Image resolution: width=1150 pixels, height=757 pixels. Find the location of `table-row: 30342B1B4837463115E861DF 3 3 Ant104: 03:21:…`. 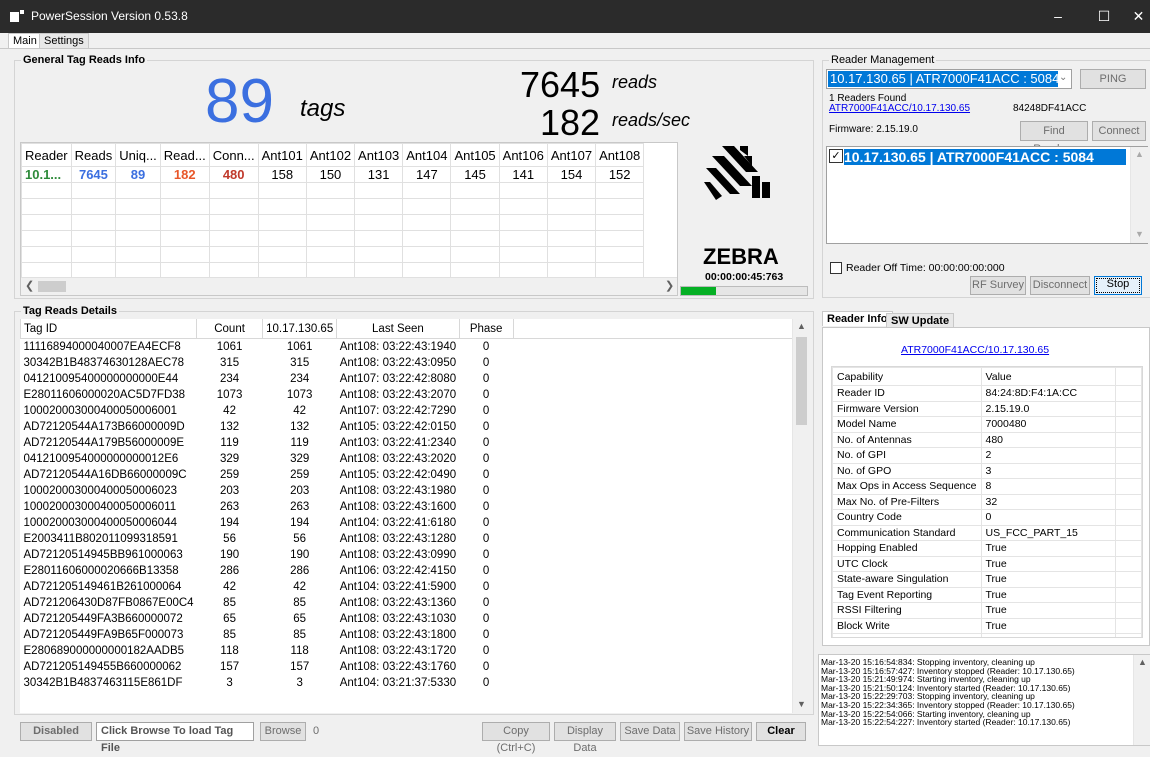

table-row: 30342B1B4837463115E861DF 3 3 Ant104: 03:21:… is located at coordinates (409, 683).